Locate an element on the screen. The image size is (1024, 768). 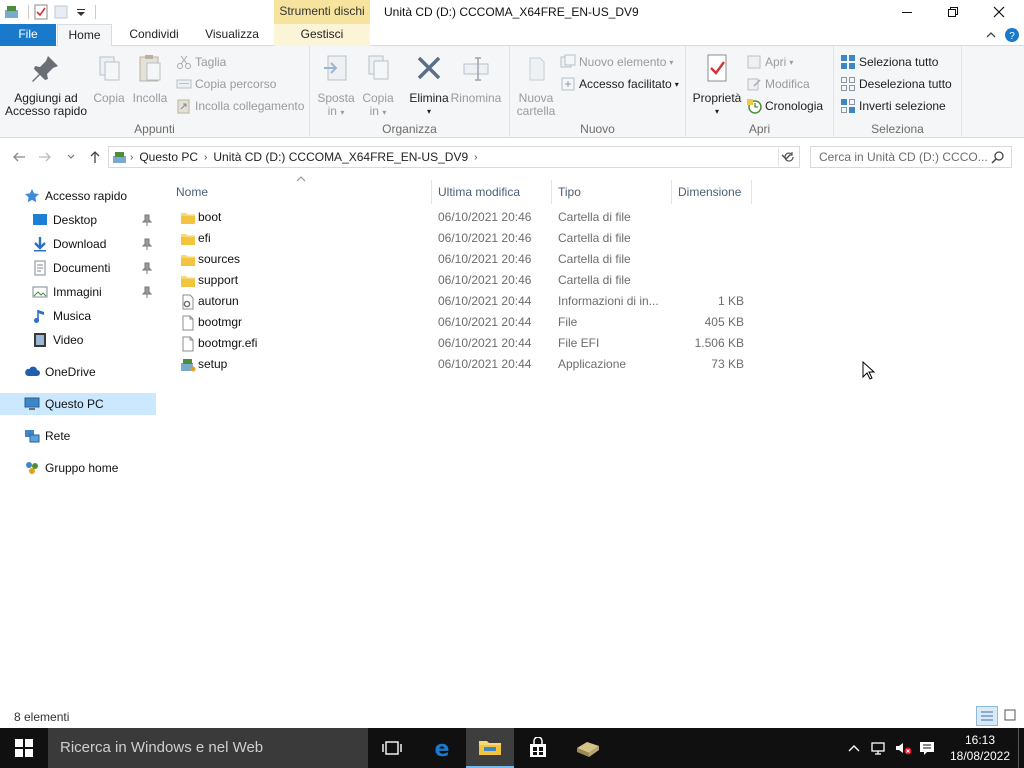
column-header-type: Tipo is located at coordinates (613, 192).